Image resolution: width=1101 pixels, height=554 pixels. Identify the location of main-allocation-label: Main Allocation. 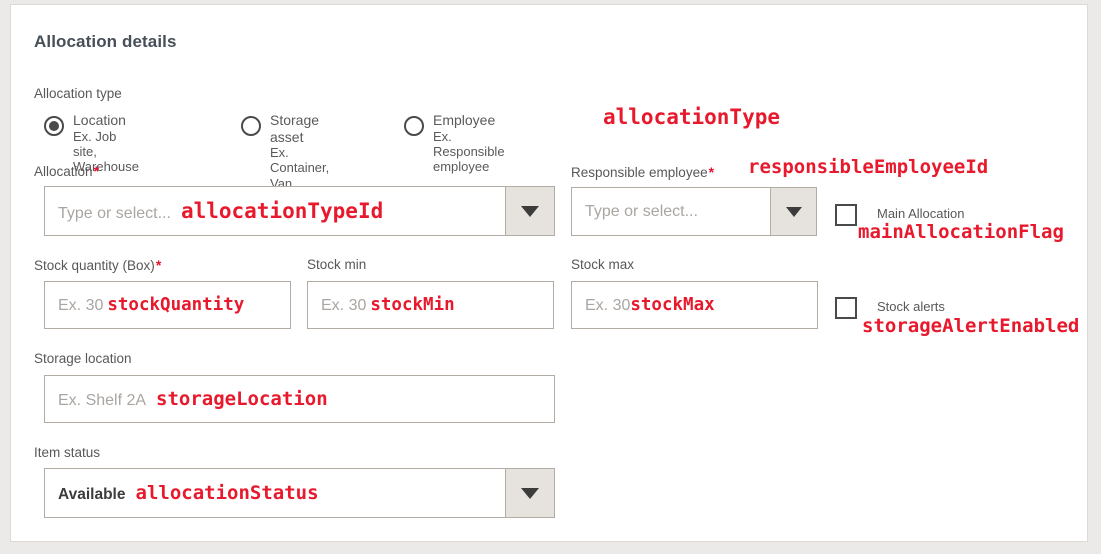
(921, 213).